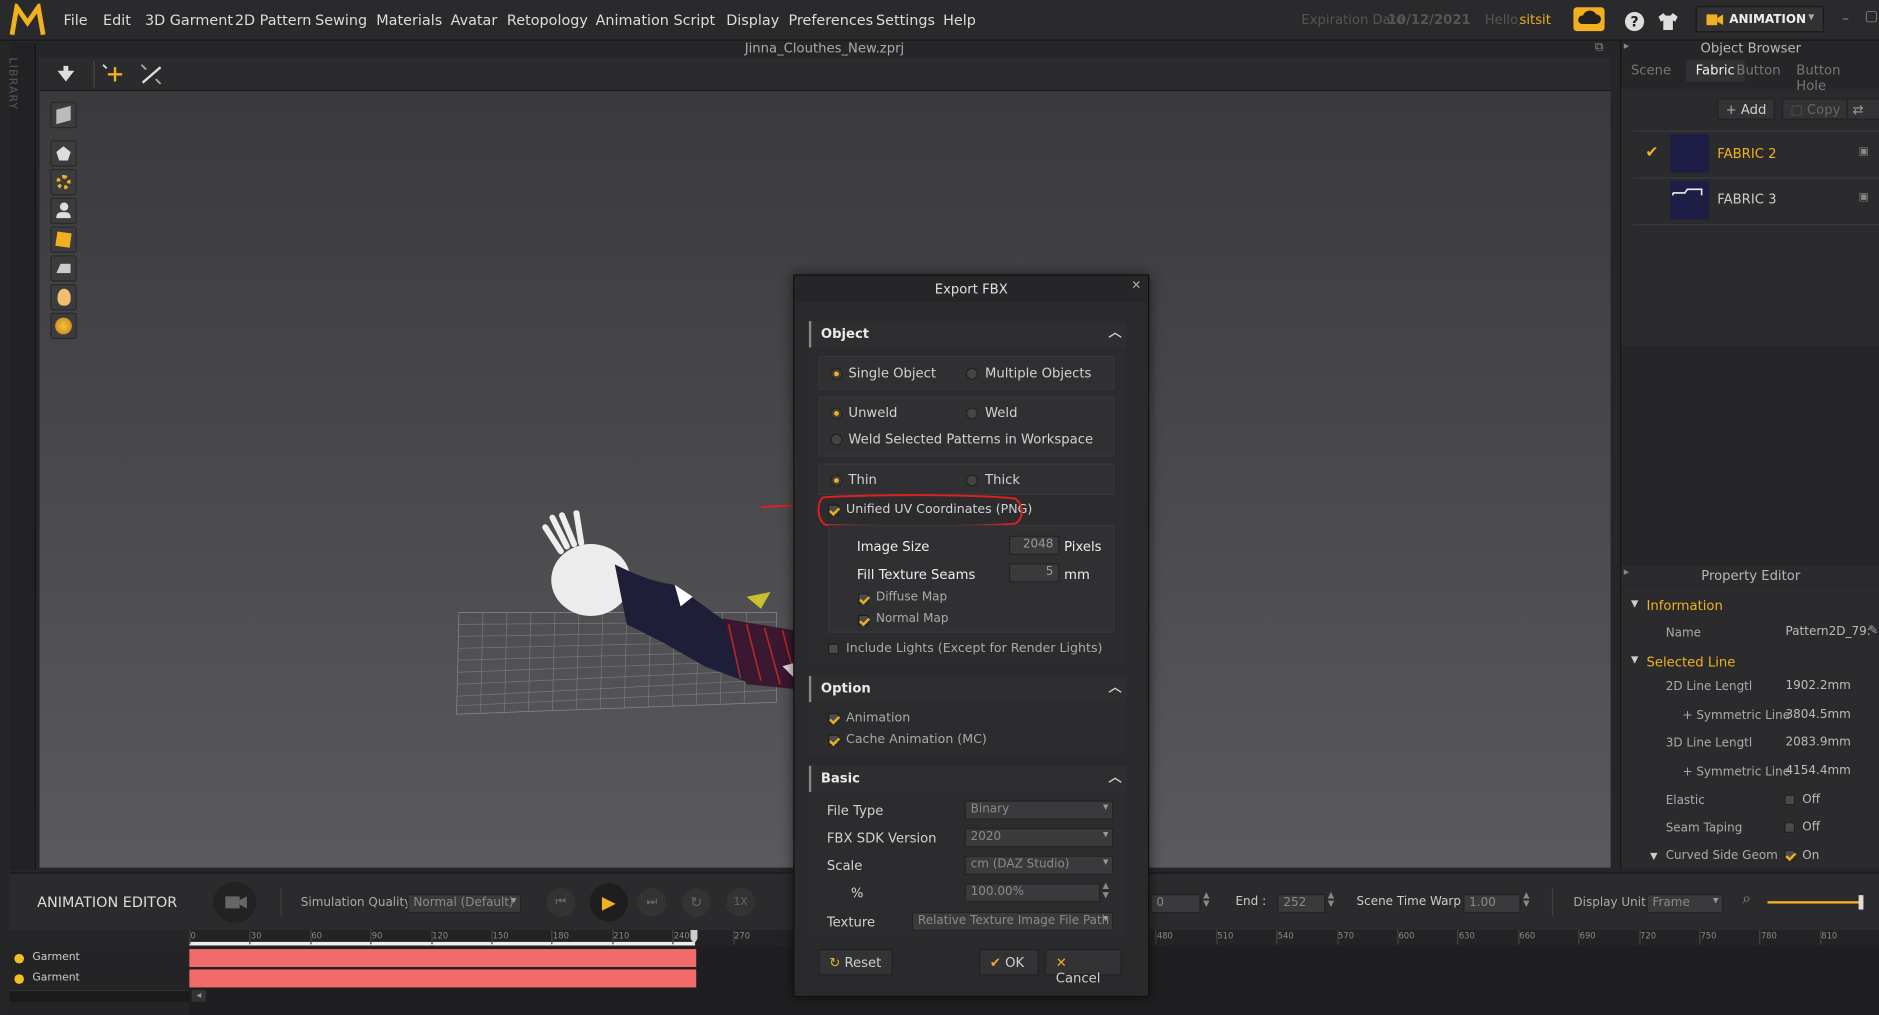  I want to click on fill-seams-input: 5, so click(1034, 573).